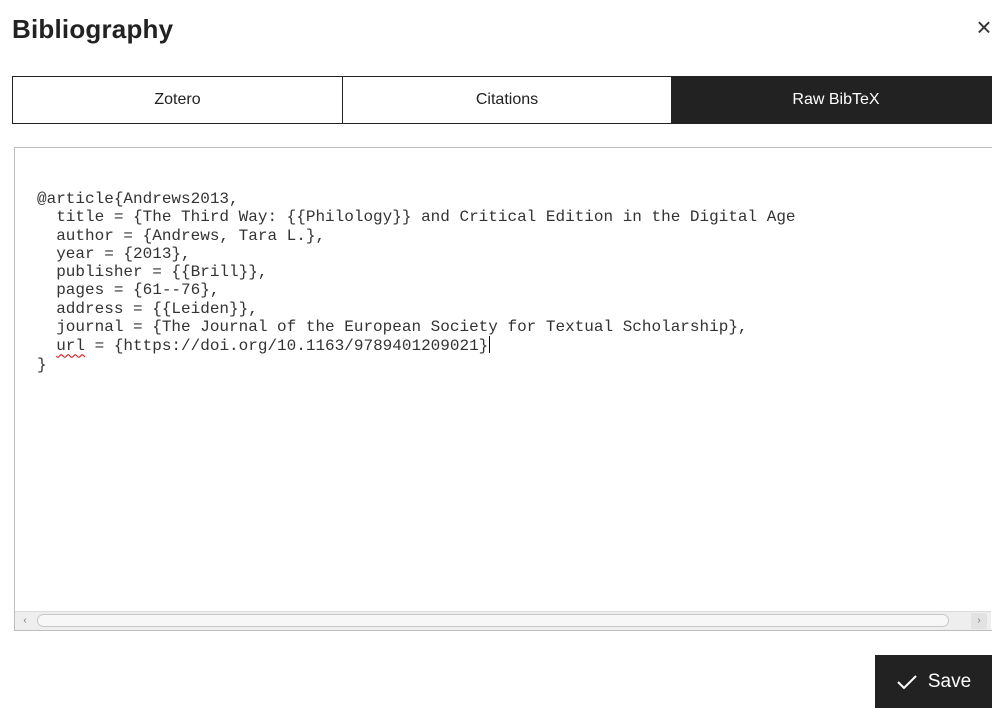 The image size is (992, 708). I want to click on check-icon, so click(907, 681).